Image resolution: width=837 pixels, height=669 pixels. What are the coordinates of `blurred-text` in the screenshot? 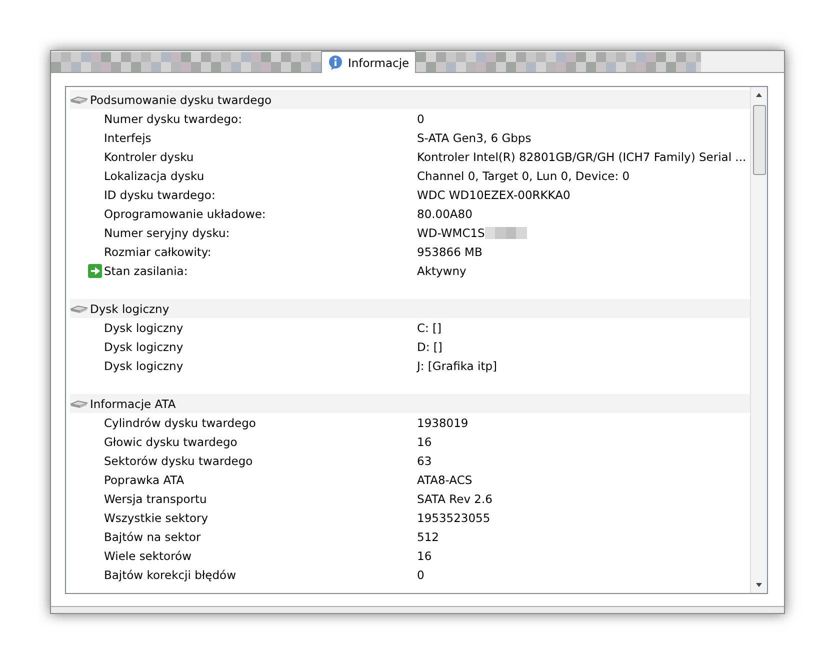 It's located at (505, 232).